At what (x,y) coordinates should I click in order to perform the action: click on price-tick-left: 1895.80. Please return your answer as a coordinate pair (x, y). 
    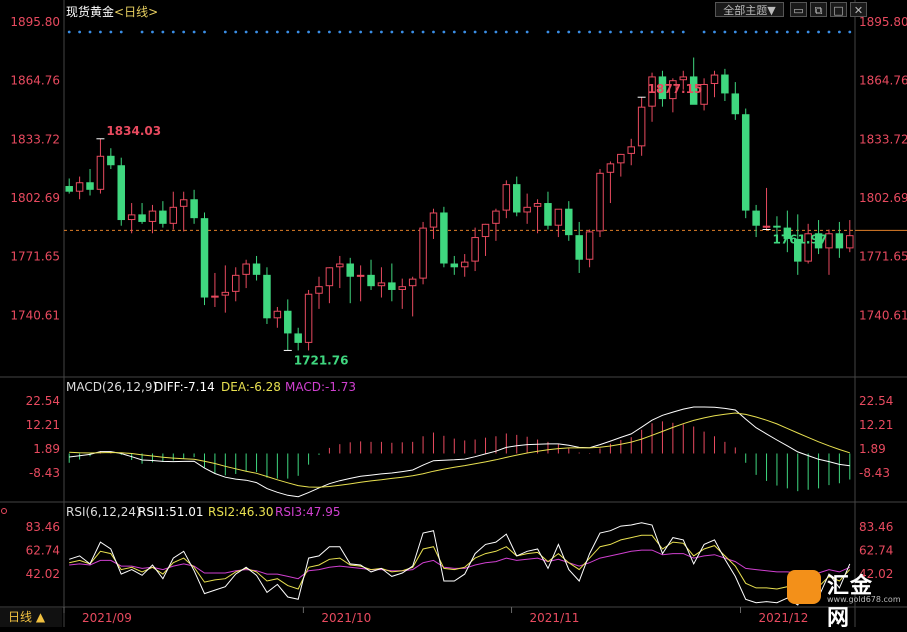
    Looking at the image, I should click on (35, 22).